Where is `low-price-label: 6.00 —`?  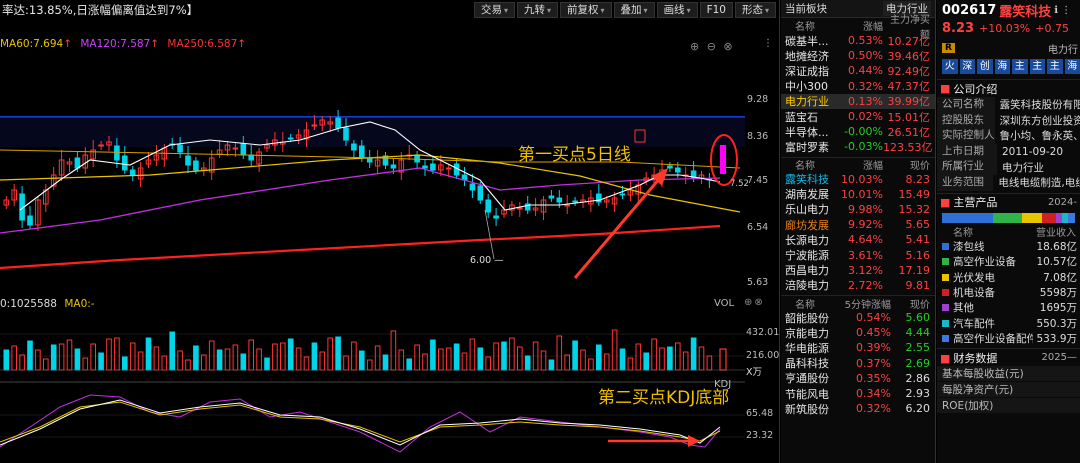
low-price-label: 6.00 — is located at coordinates (487, 260).